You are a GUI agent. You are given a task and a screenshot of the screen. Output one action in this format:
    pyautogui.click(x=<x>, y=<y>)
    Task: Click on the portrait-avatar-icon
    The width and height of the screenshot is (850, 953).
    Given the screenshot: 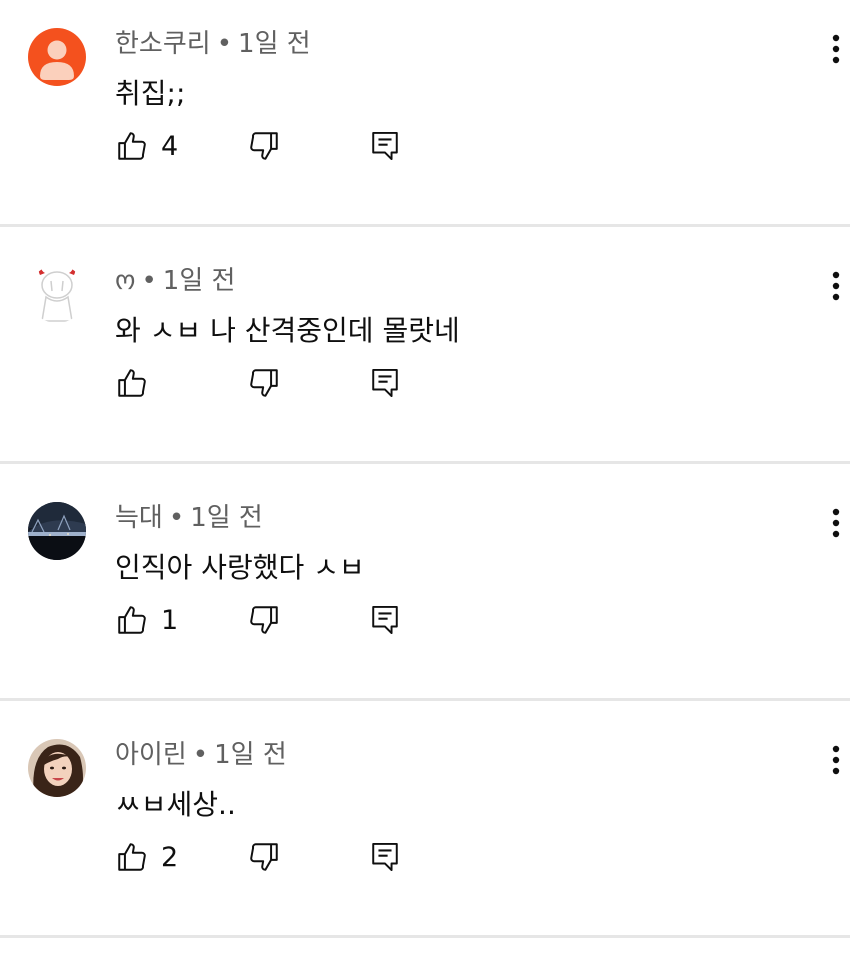 What is the action you would take?
    pyautogui.click(x=57, y=768)
    